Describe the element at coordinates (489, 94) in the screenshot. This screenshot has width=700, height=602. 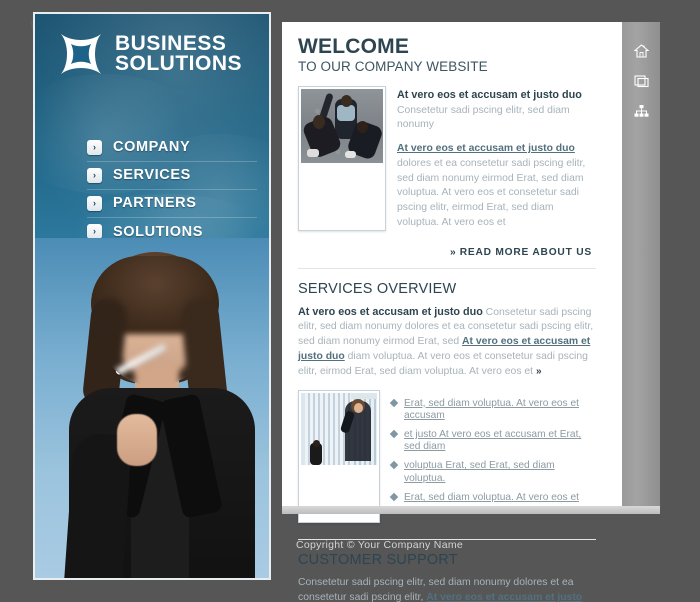
I see `welcome-lead: At vero eos et accusam et justo duo` at that location.